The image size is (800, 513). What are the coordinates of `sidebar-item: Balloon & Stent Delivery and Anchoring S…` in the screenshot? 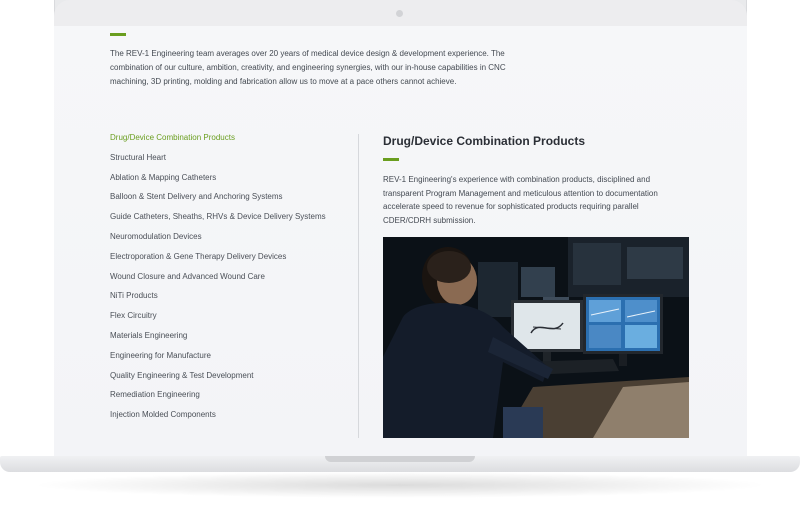 It's located at (230, 200).